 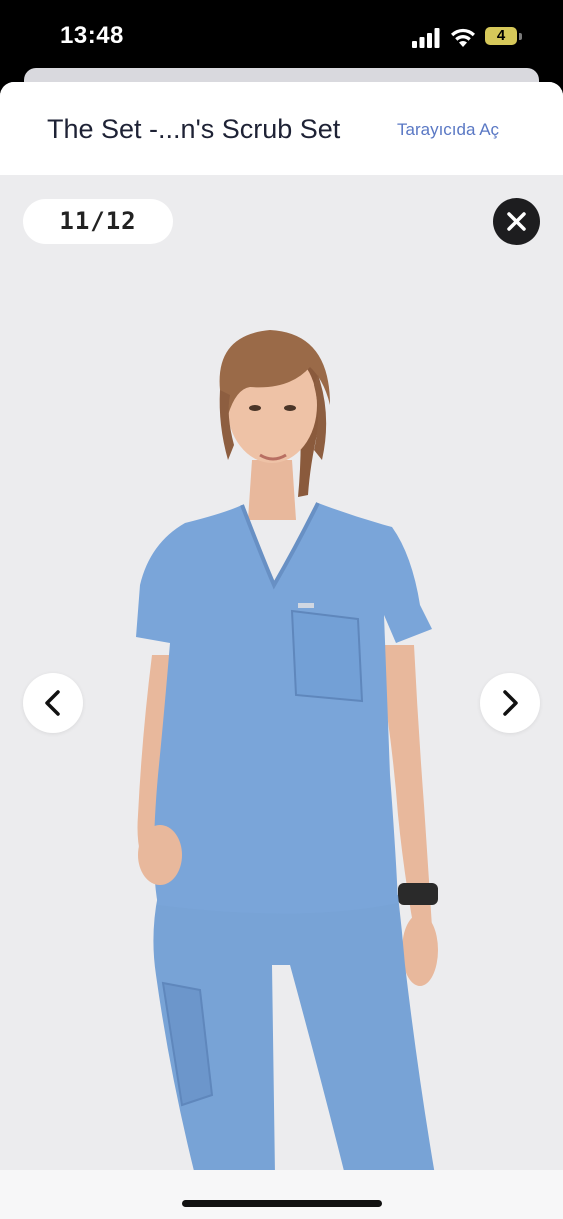 I want to click on image-counter: 11/12, so click(x=98, y=221).